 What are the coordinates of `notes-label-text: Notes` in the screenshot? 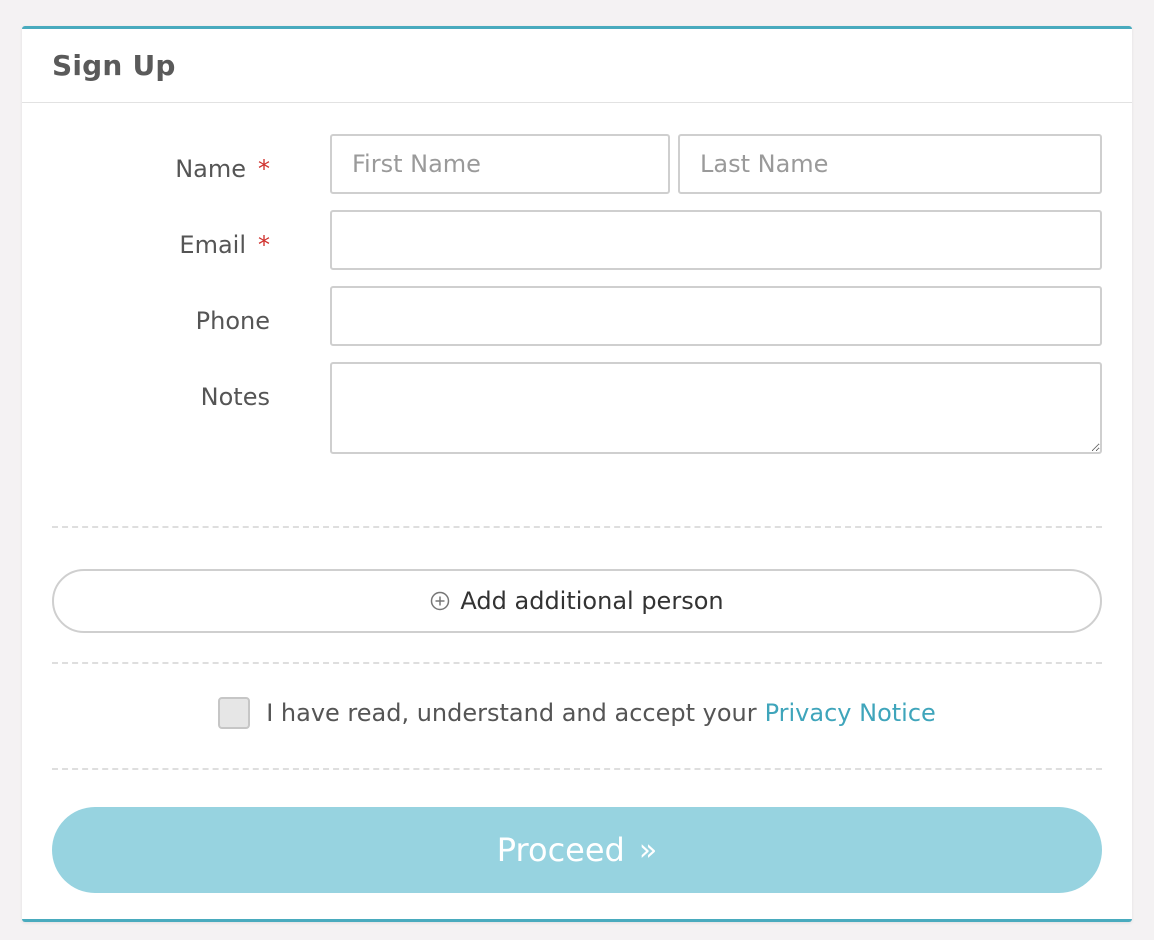 It's located at (235, 397).